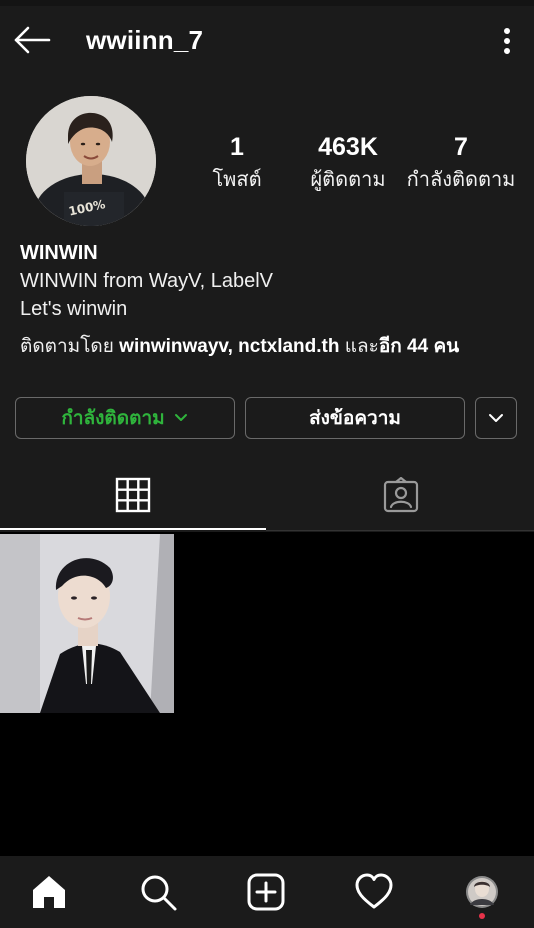 This screenshot has height=928, width=534. I want to click on heart-icon, so click(374, 891).